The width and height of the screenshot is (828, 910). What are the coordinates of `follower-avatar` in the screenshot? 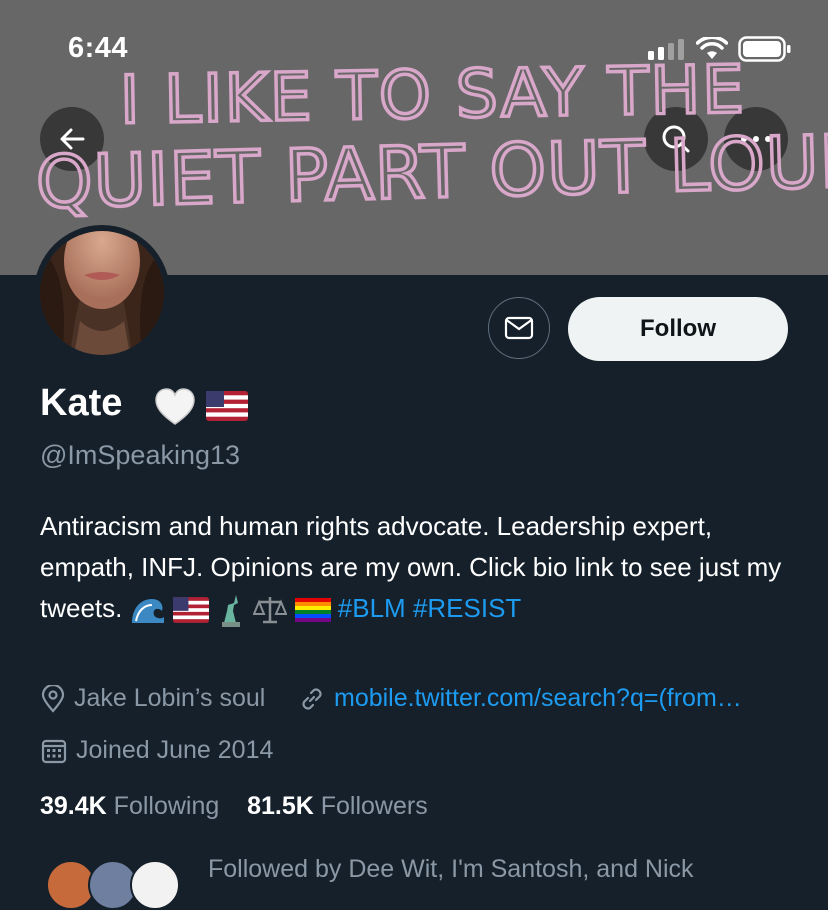 It's located at (155, 885).